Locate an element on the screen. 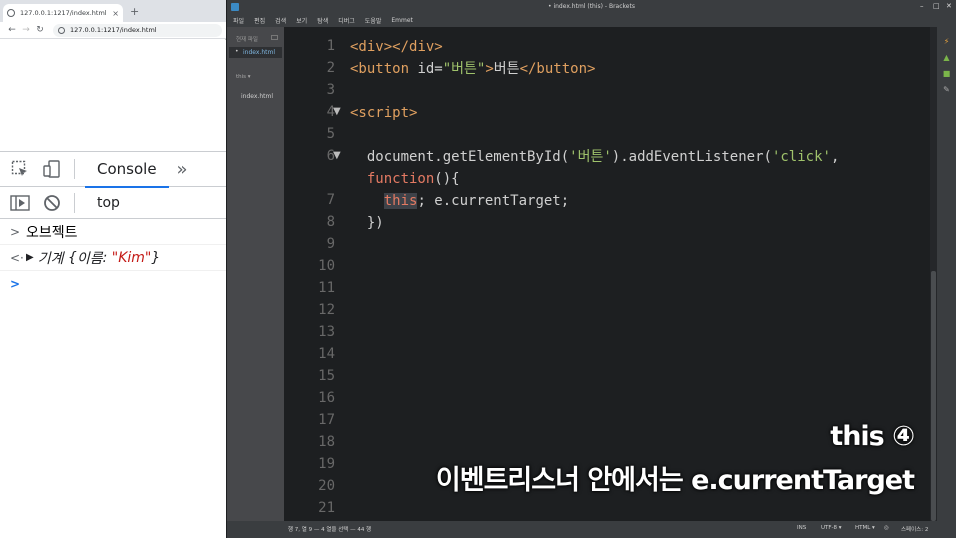  line-number: 2 is located at coordinates (330, 68).